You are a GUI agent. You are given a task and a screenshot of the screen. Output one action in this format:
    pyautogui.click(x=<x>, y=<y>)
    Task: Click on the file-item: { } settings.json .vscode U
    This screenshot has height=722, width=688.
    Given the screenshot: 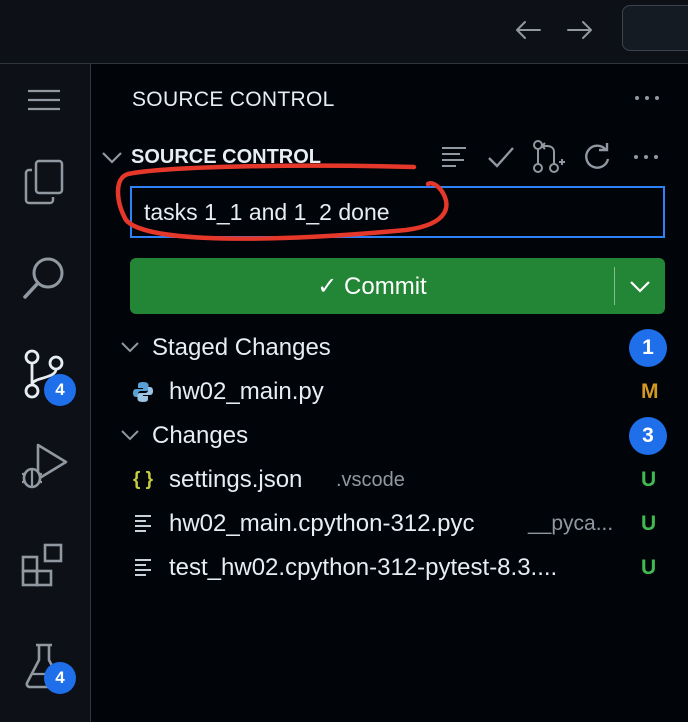 What is the action you would take?
    pyautogui.click(x=389, y=480)
    